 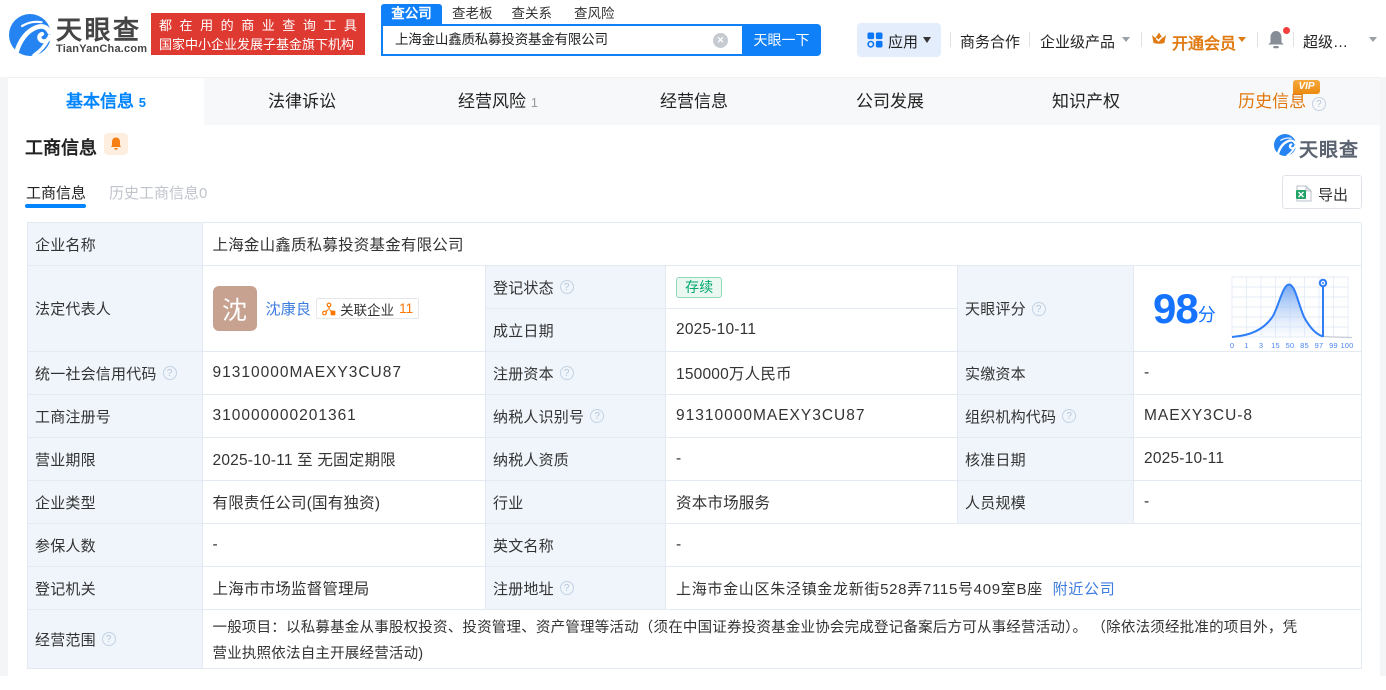 What do you see at coordinates (1304, 345) in the screenshot?
I see `svg-text: 85` at bounding box center [1304, 345].